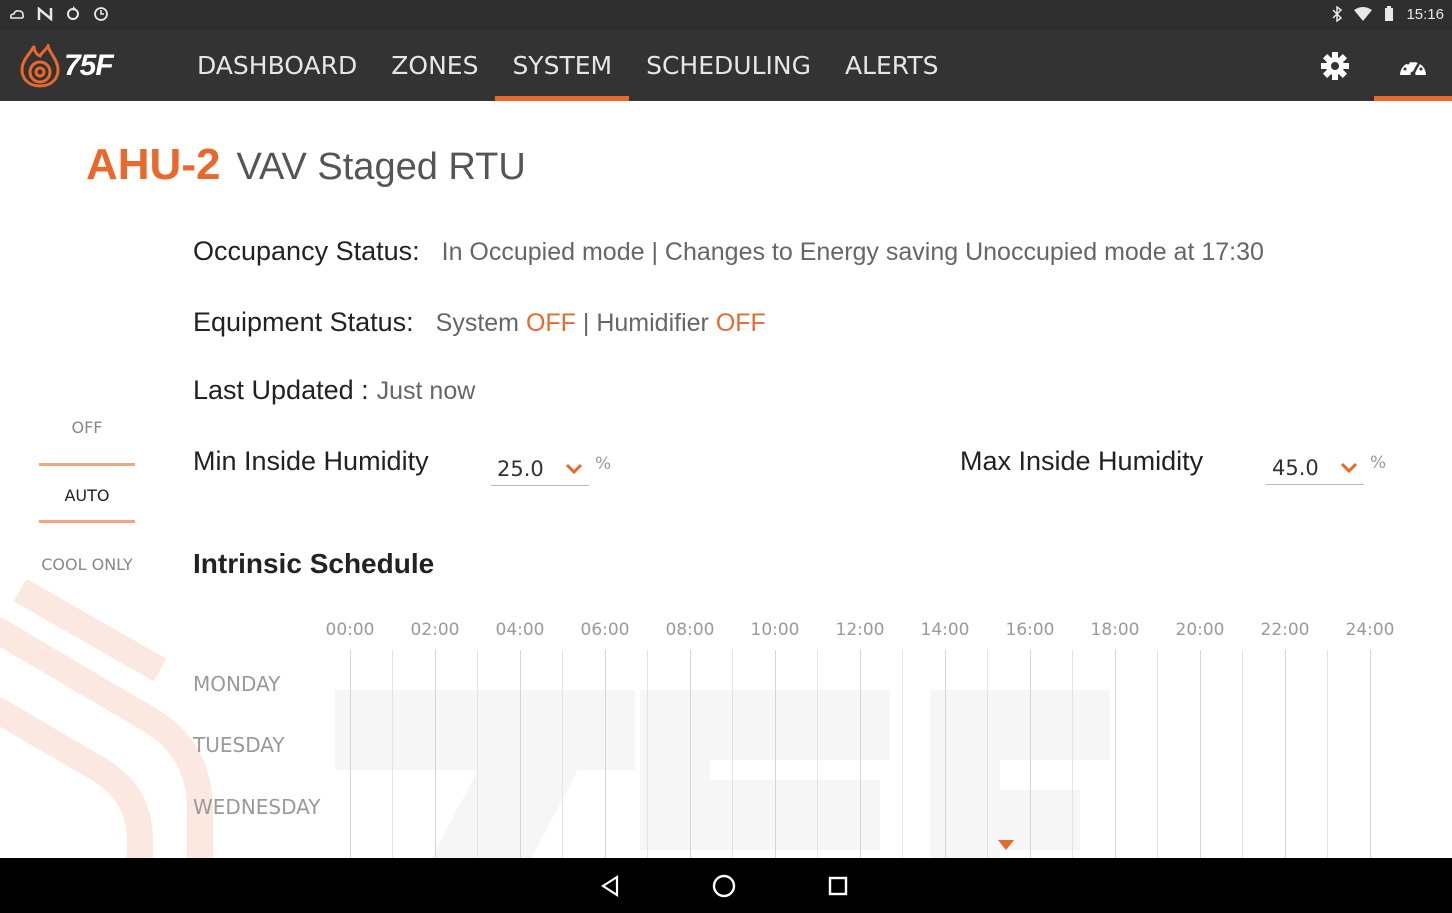 This screenshot has height=913, width=1452. I want to click on n-icon, so click(45, 14).